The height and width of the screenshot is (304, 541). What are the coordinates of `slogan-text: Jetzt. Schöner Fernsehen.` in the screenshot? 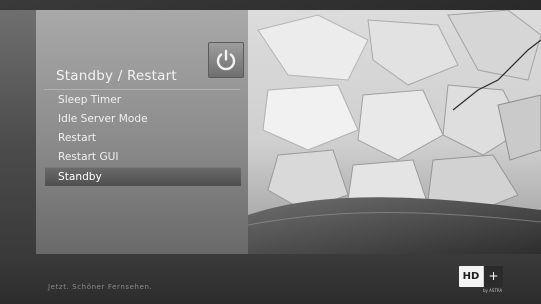 It's located at (100, 287).